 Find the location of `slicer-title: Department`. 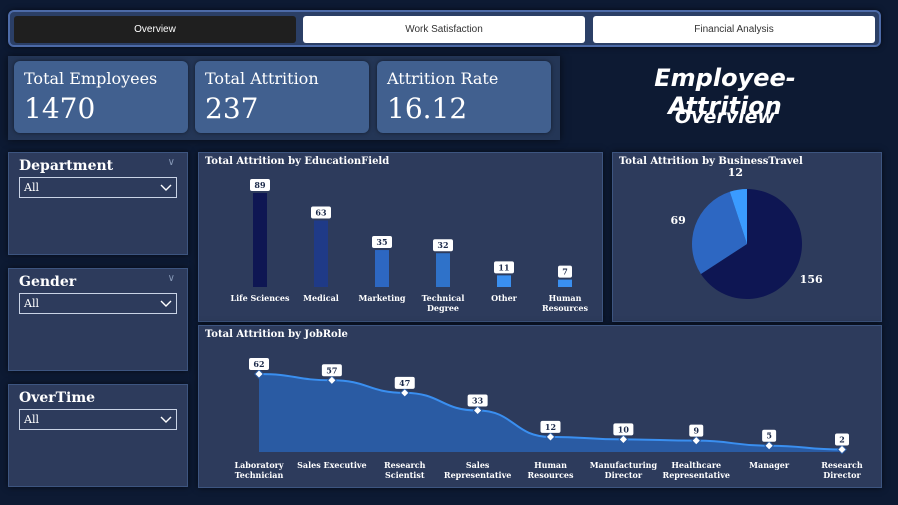

slicer-title: Department is located at coordinates (66, 166).